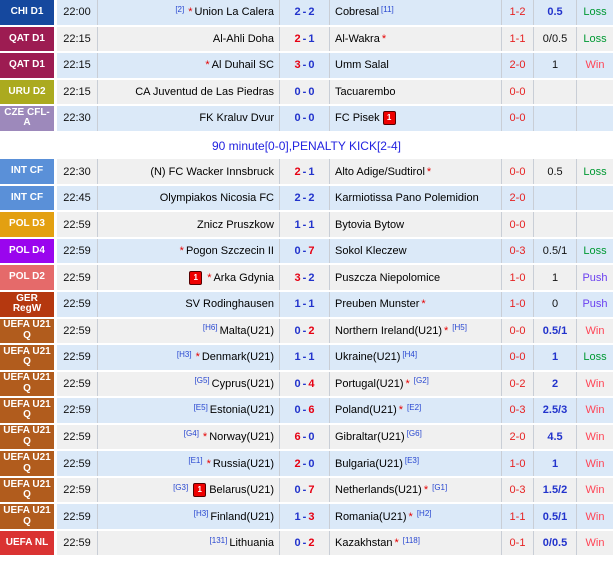 This screenshot has height=584, width=613. Describe the element at coordinates (369, 464) in the screenshot. I see `away-team-name: Bulgaria(U21)` at that location.